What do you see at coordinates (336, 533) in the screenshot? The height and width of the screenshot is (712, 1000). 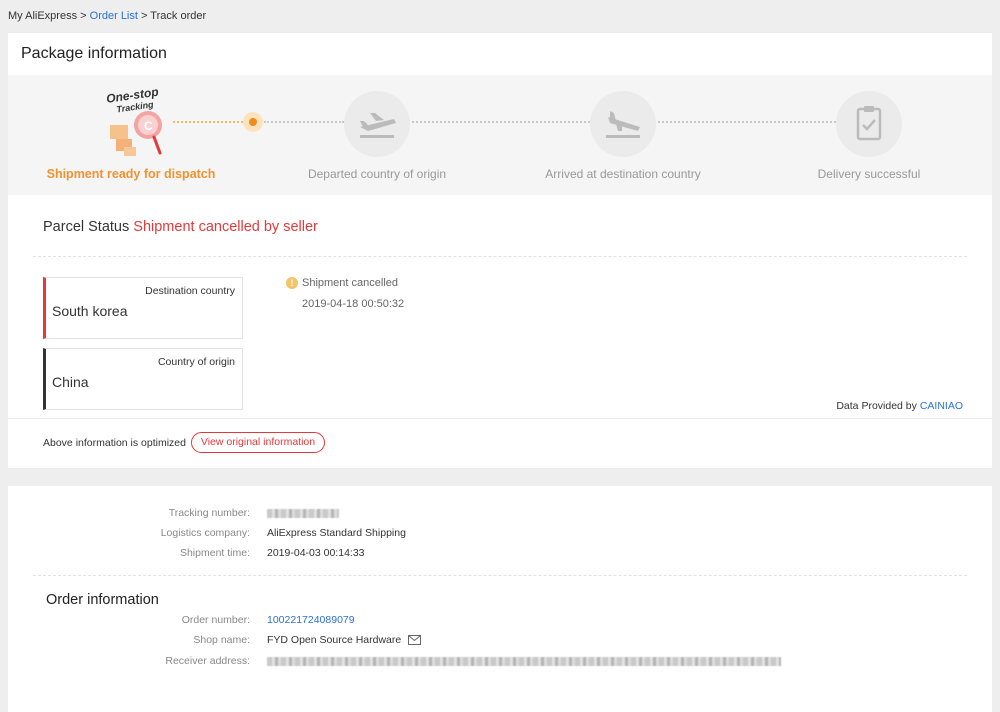 I see `logistics-company-value: AliExpress Standard Shipping` at bounding box center [336, 533].